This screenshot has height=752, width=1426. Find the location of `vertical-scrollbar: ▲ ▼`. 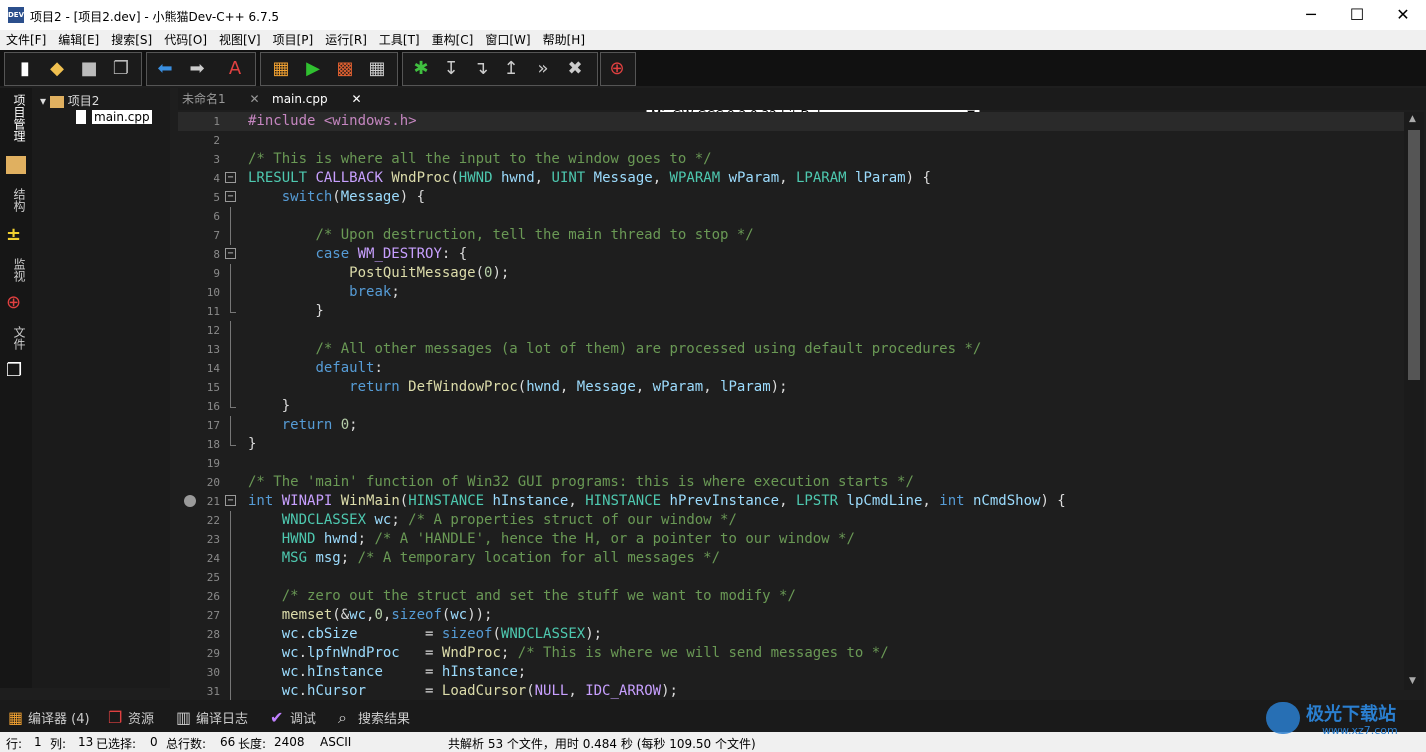

vertical-scrollbar: ▲ ▼ is located at coordinates (1414, 401).